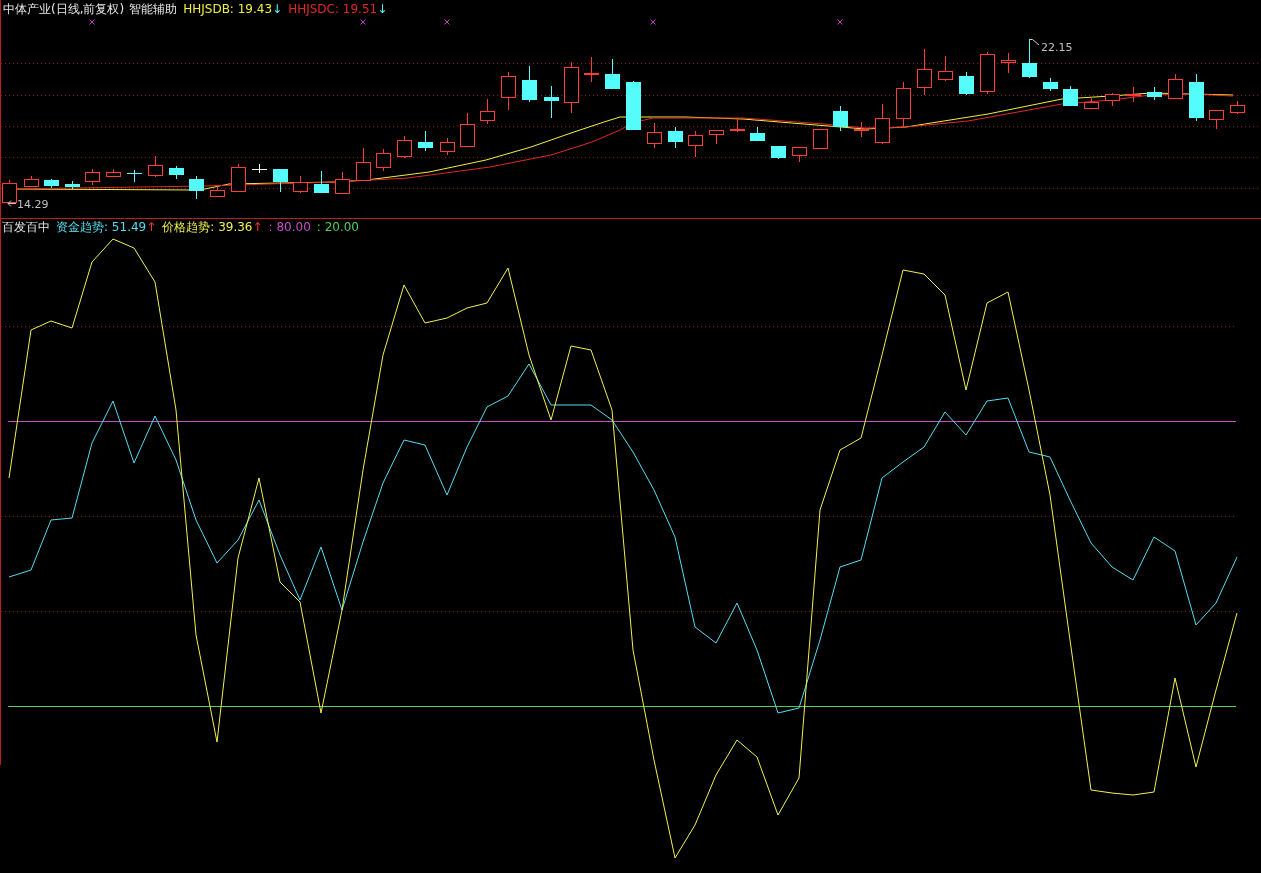 The height and width of the screenshot is (873, 1261). What do you see at coordinates (1057, 47) in the screenshot?
I see `price-label: 22.15` at bounding box center [1057, 47].